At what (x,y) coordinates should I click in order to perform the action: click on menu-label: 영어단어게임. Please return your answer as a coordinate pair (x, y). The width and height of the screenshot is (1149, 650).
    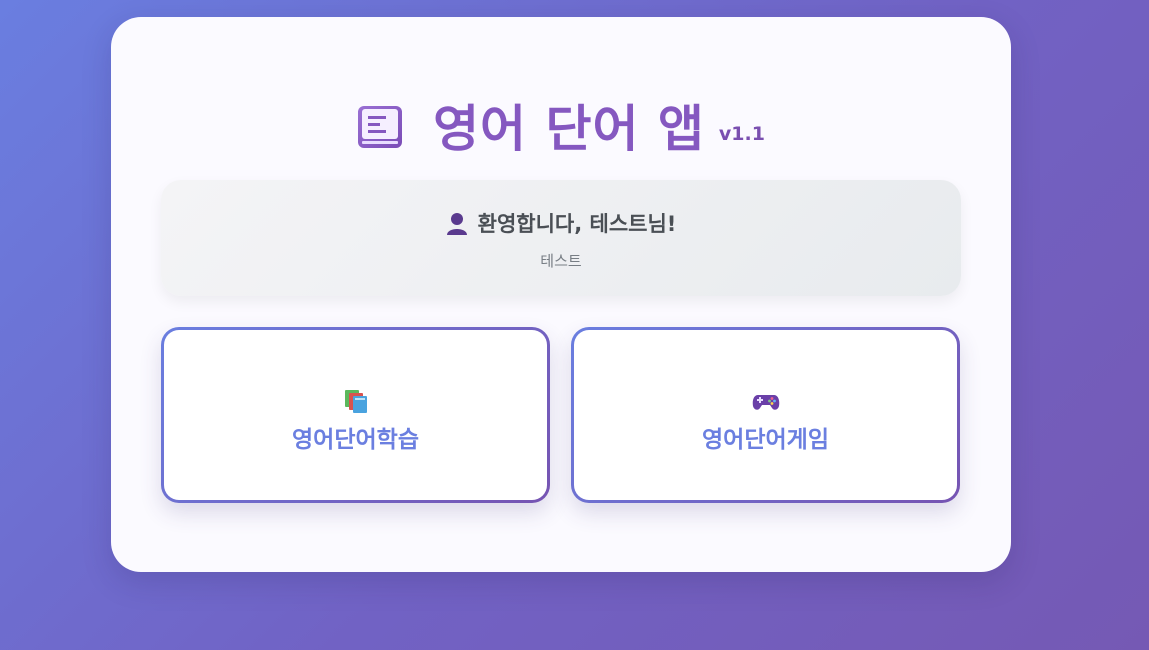
    Looking at the image, I should click on (765, 440).